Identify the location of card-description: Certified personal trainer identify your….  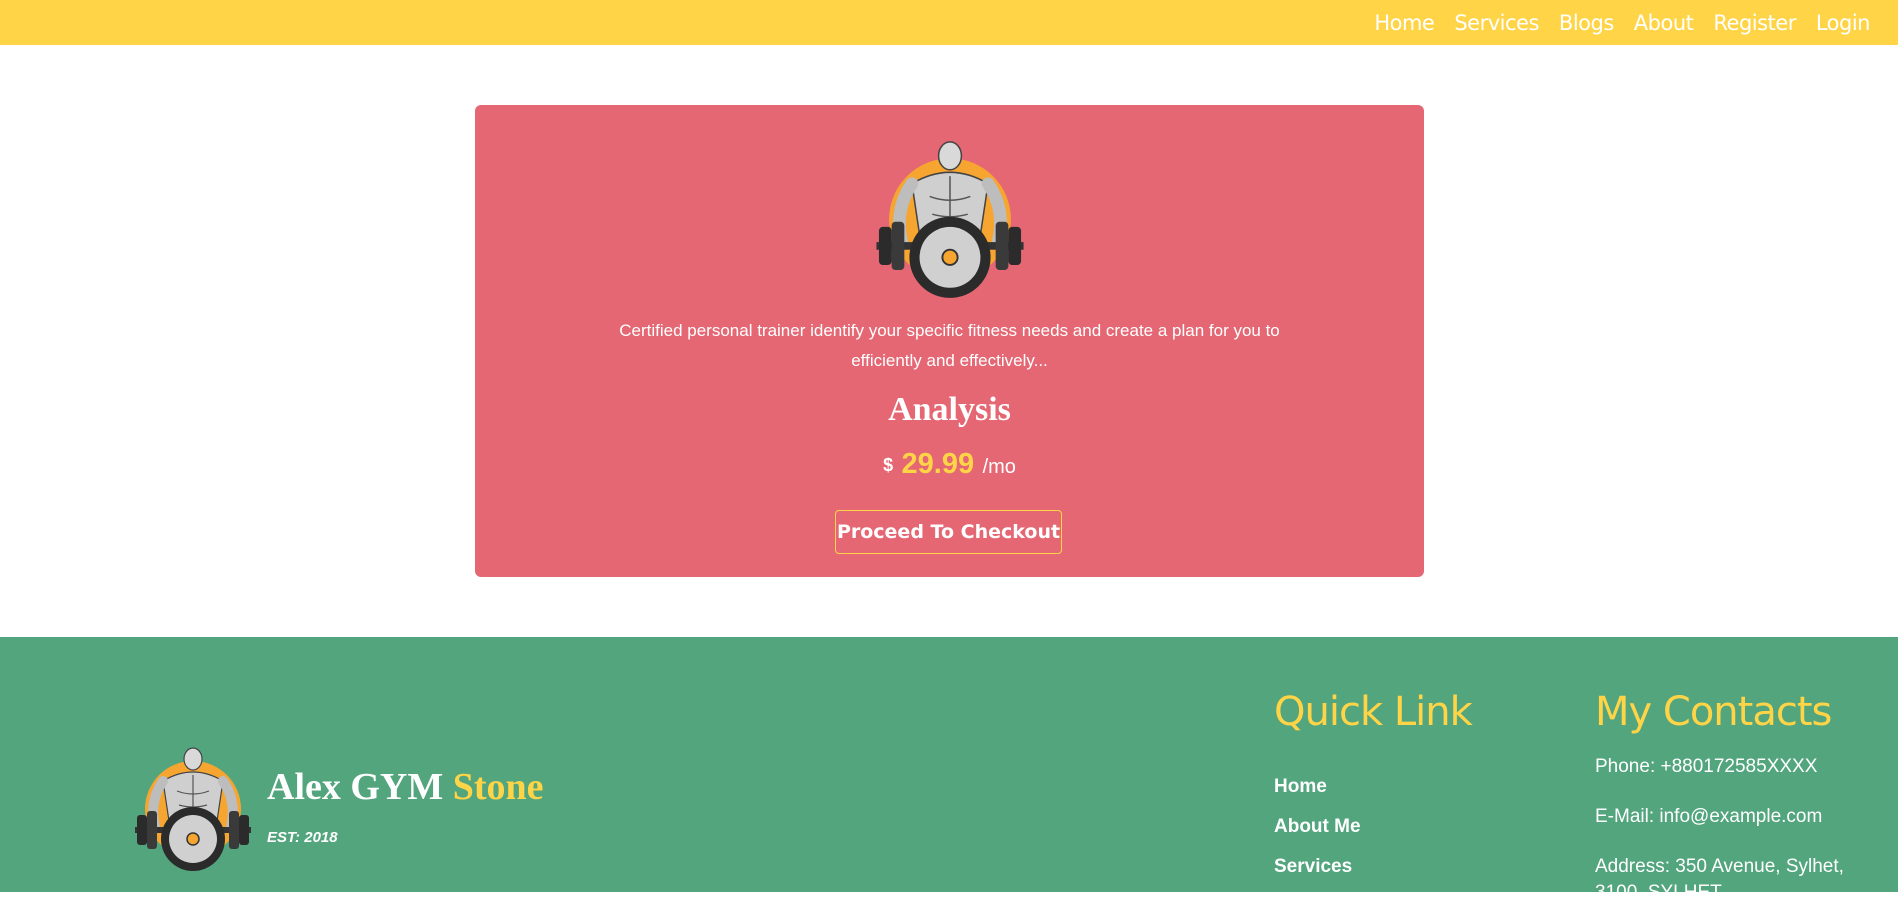
(949, 345).